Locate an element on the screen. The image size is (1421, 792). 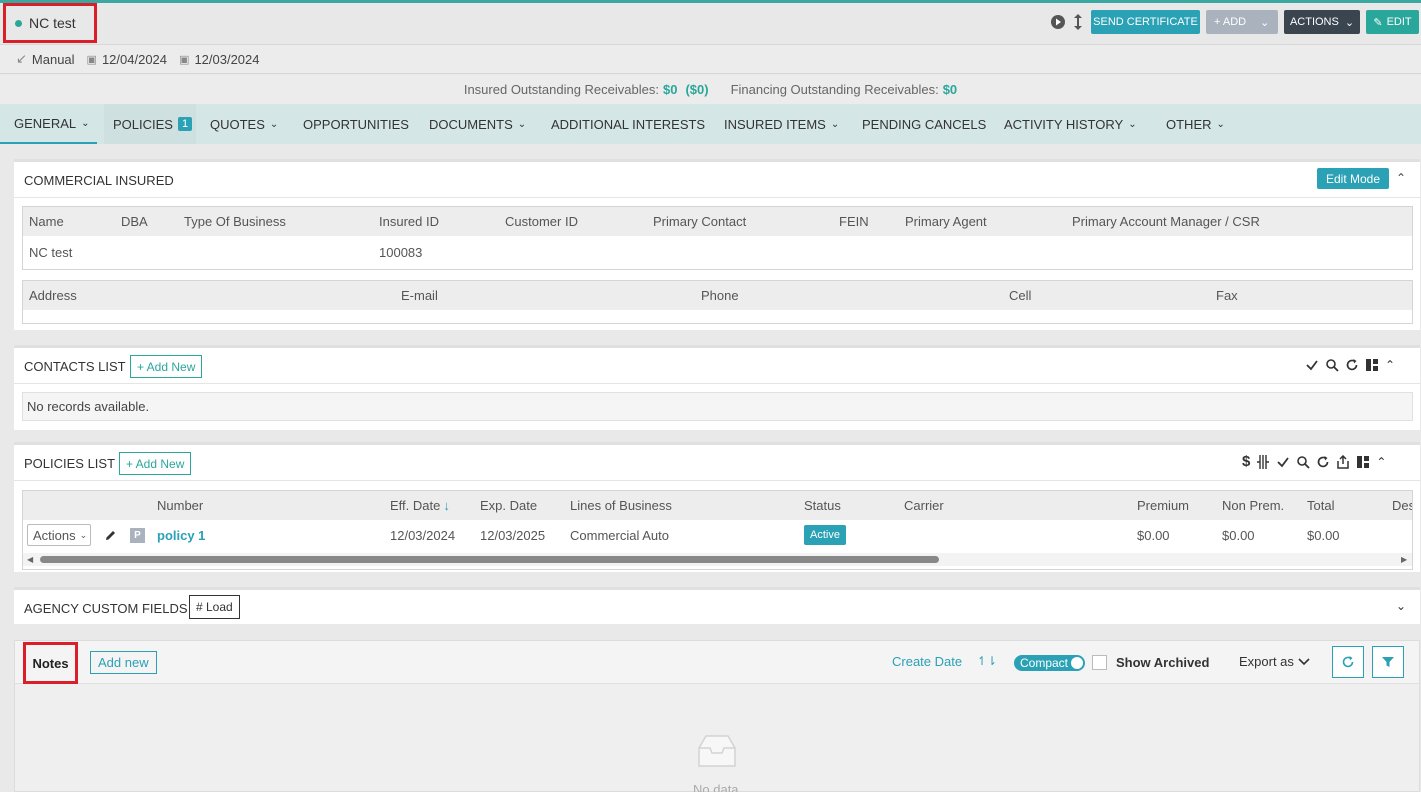
cell-premium: $0.00 is located at coordinates (1153, 535).